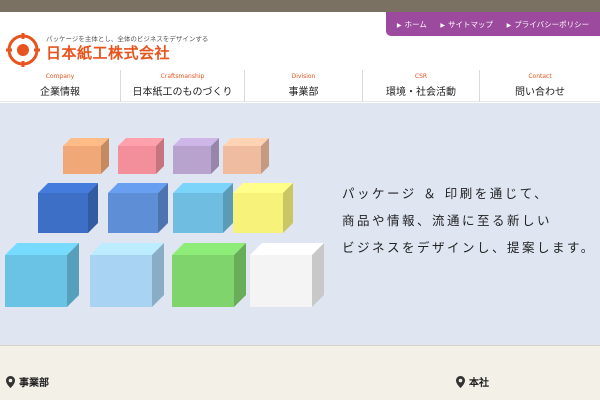 The height and width of the screenshot is (400, 600). Describe the element at coordinates (34, 383) in the screenshot. I see `division-heading-label: 事業部` at that location.